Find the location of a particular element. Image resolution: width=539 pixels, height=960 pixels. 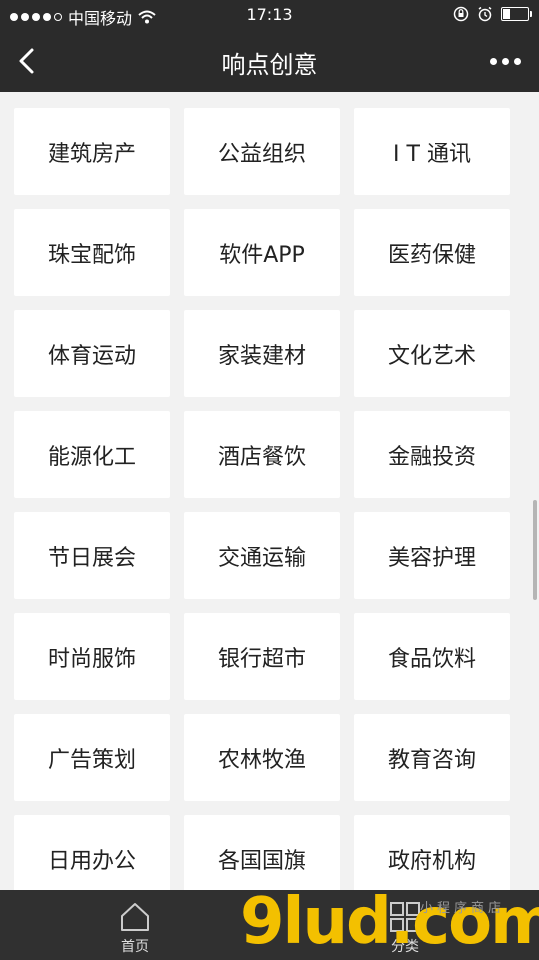

category-tile: 银行超市 is located at coordinates (262, 656).